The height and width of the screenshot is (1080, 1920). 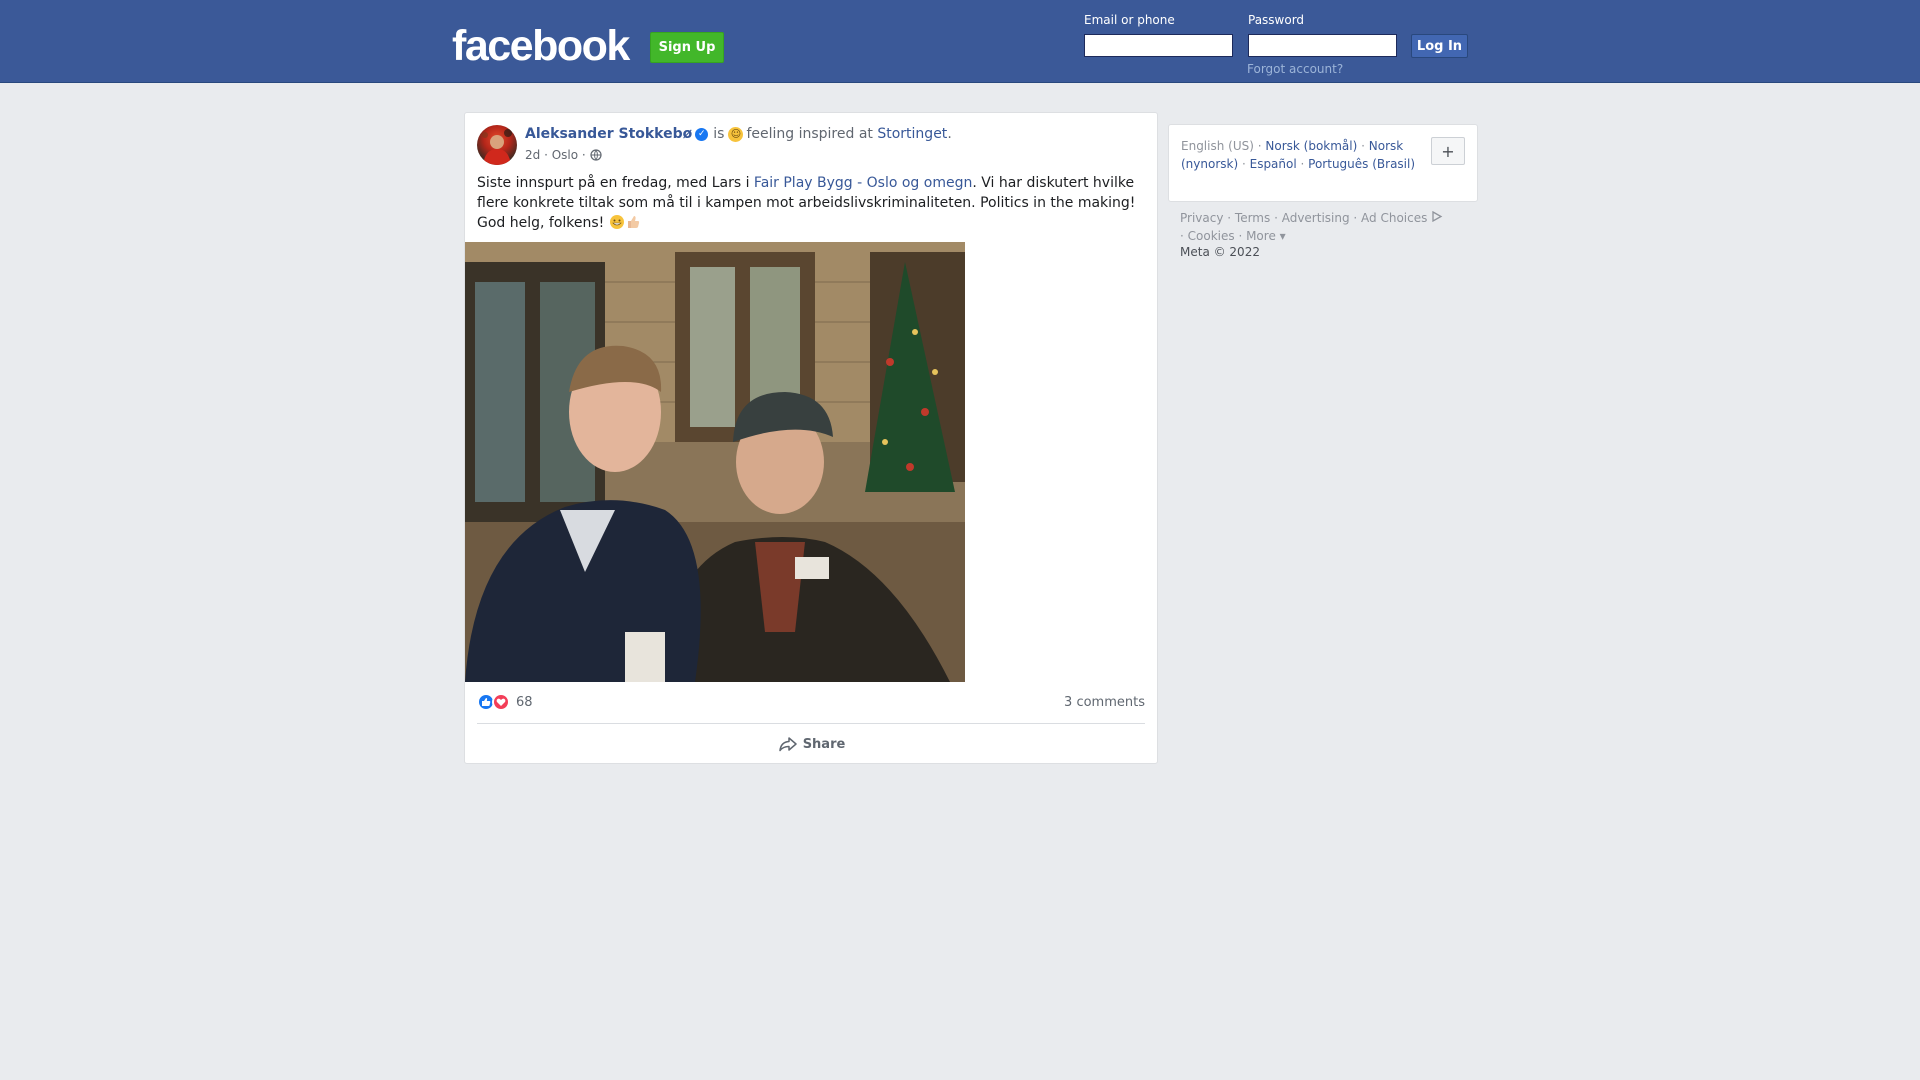 What do you see at coordinates (1439, 46) in the screenshot?
I see `login-button: Log In` at bounding box center [1439, 46].